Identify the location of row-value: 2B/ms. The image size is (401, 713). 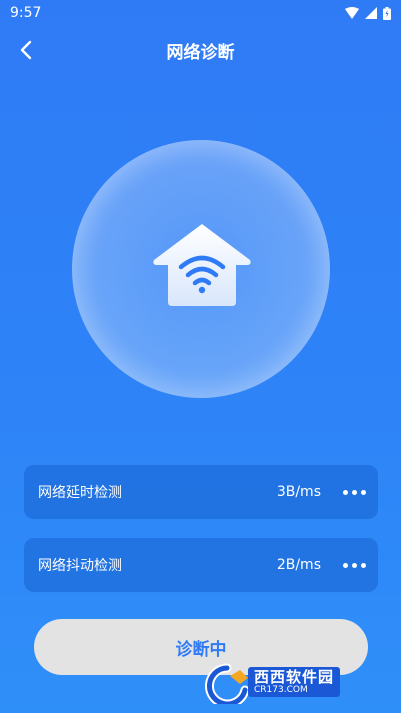
(298, 565).